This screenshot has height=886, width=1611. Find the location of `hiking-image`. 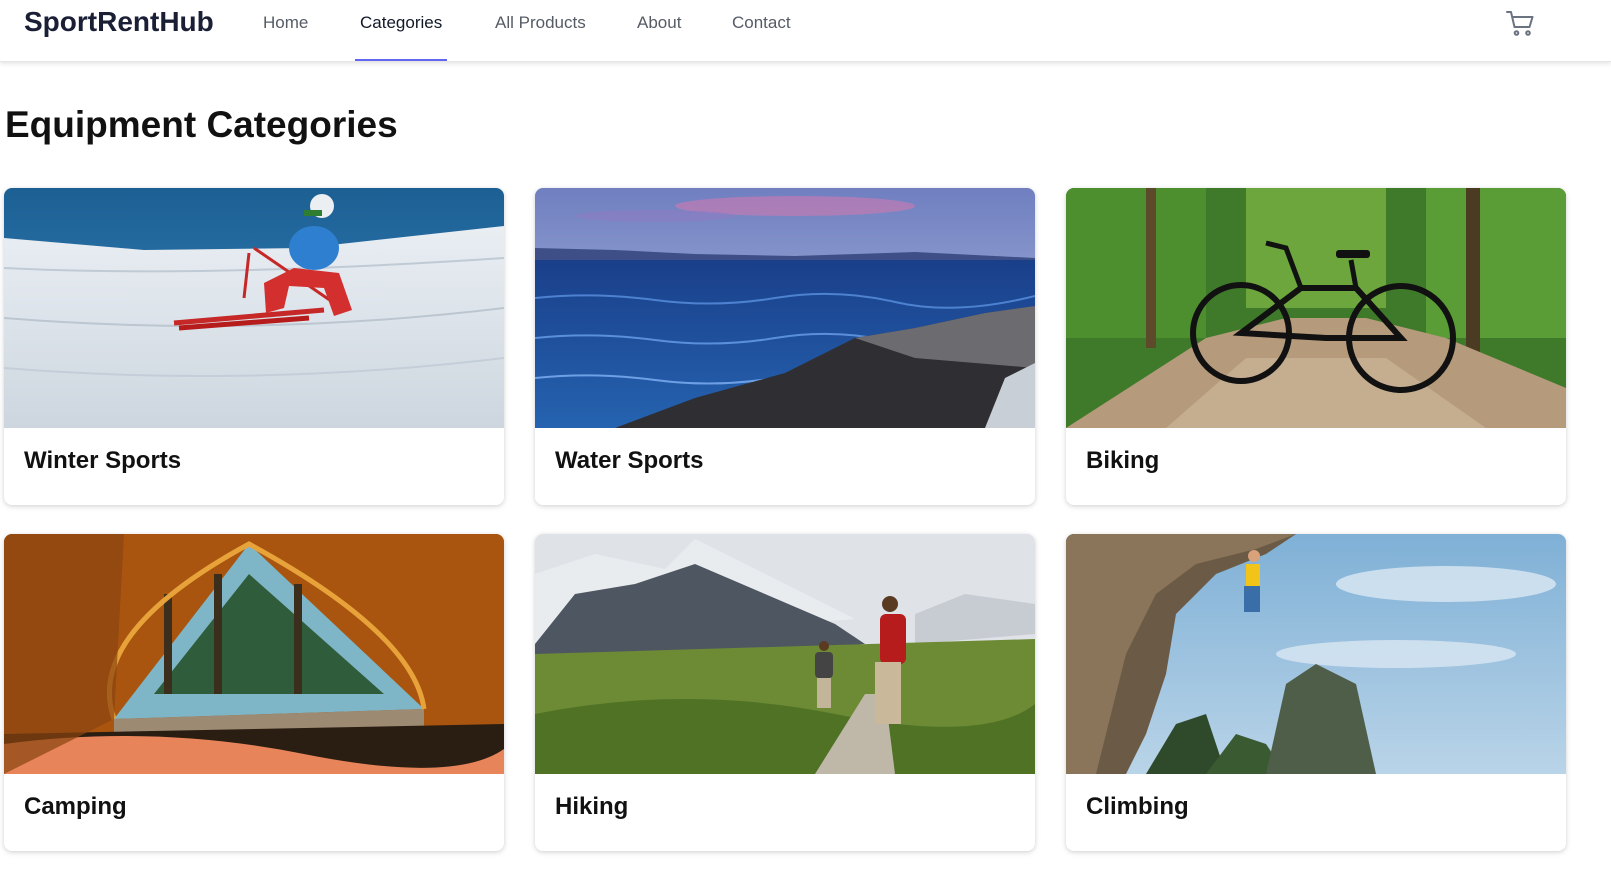

hiking-image is located at coordinates (785, 654).